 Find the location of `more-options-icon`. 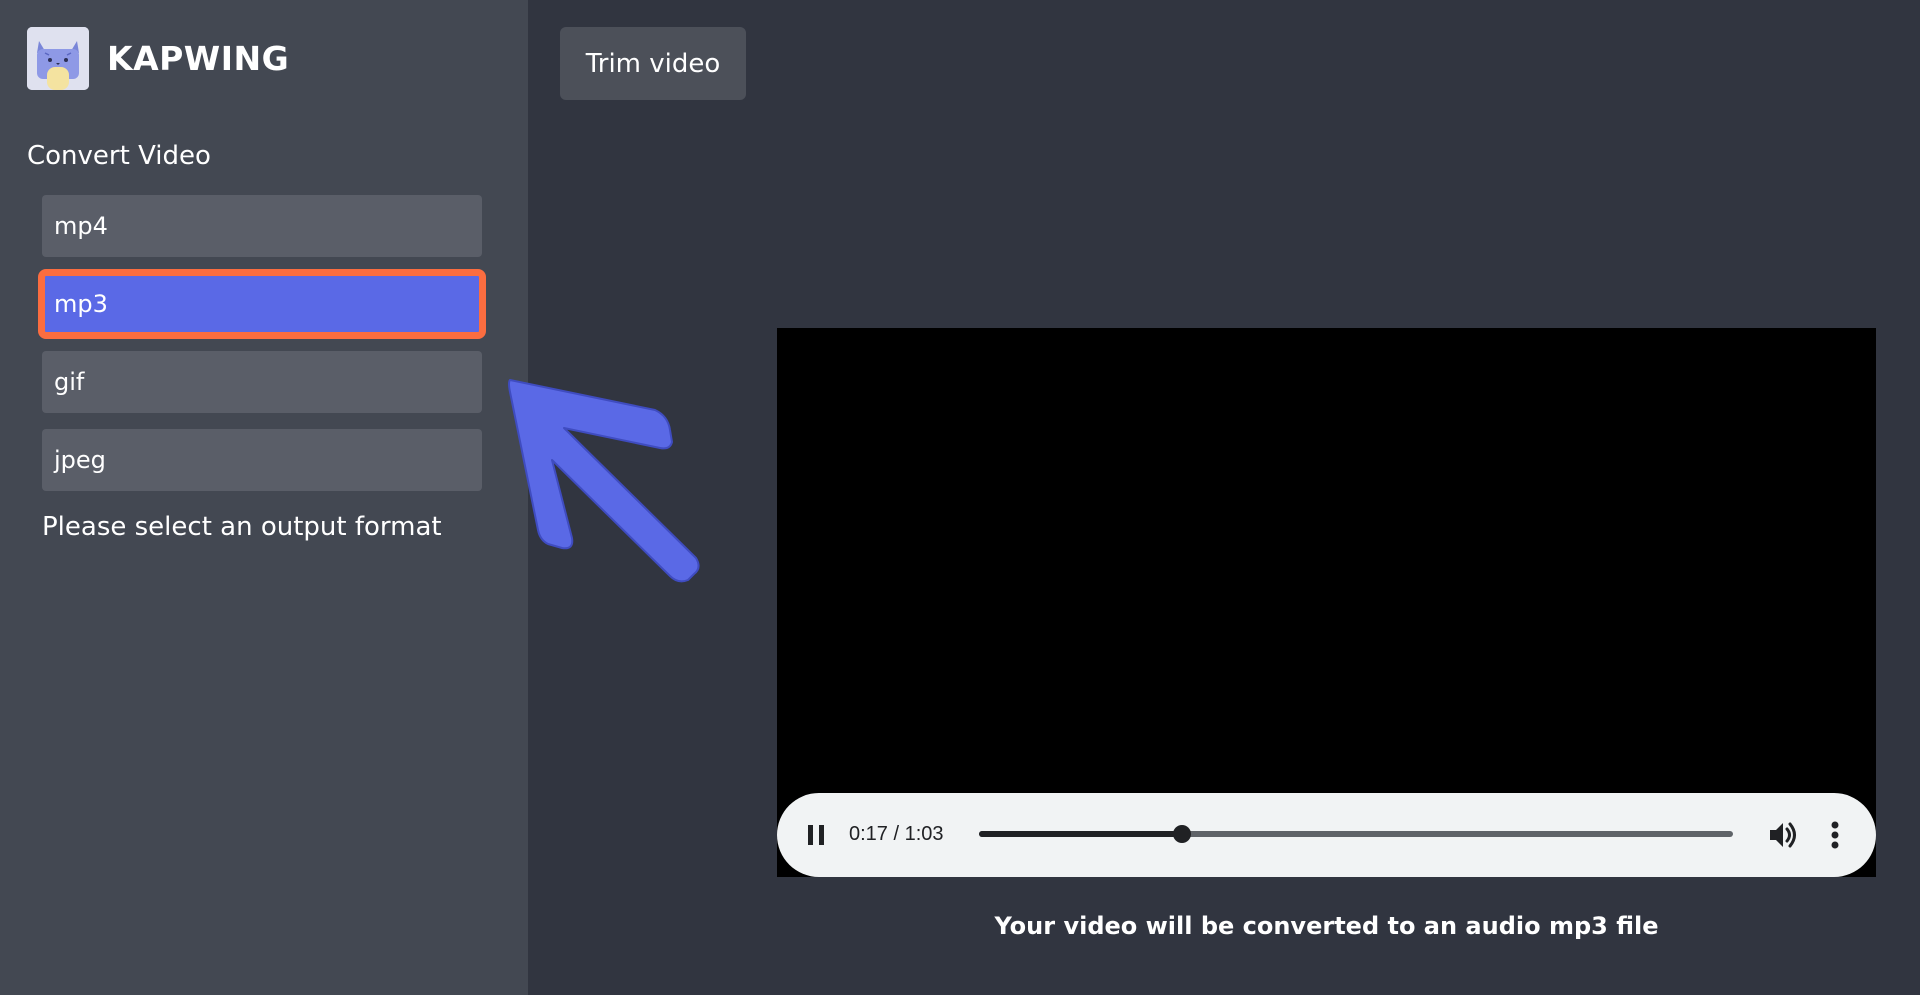

more-options-icon is located at coordinates (1835, 835).